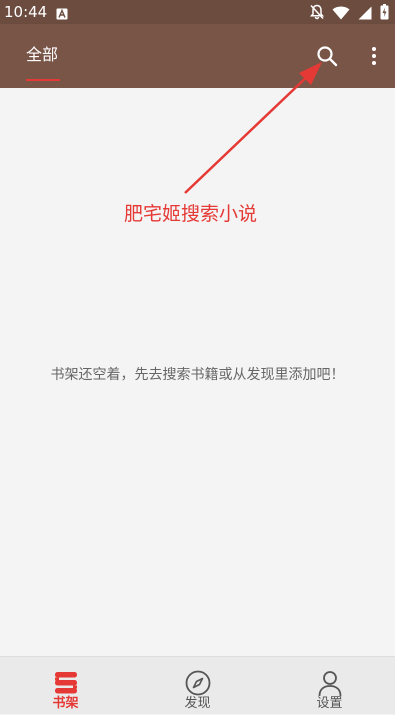  I want to click on search-button, so click(327, 56).